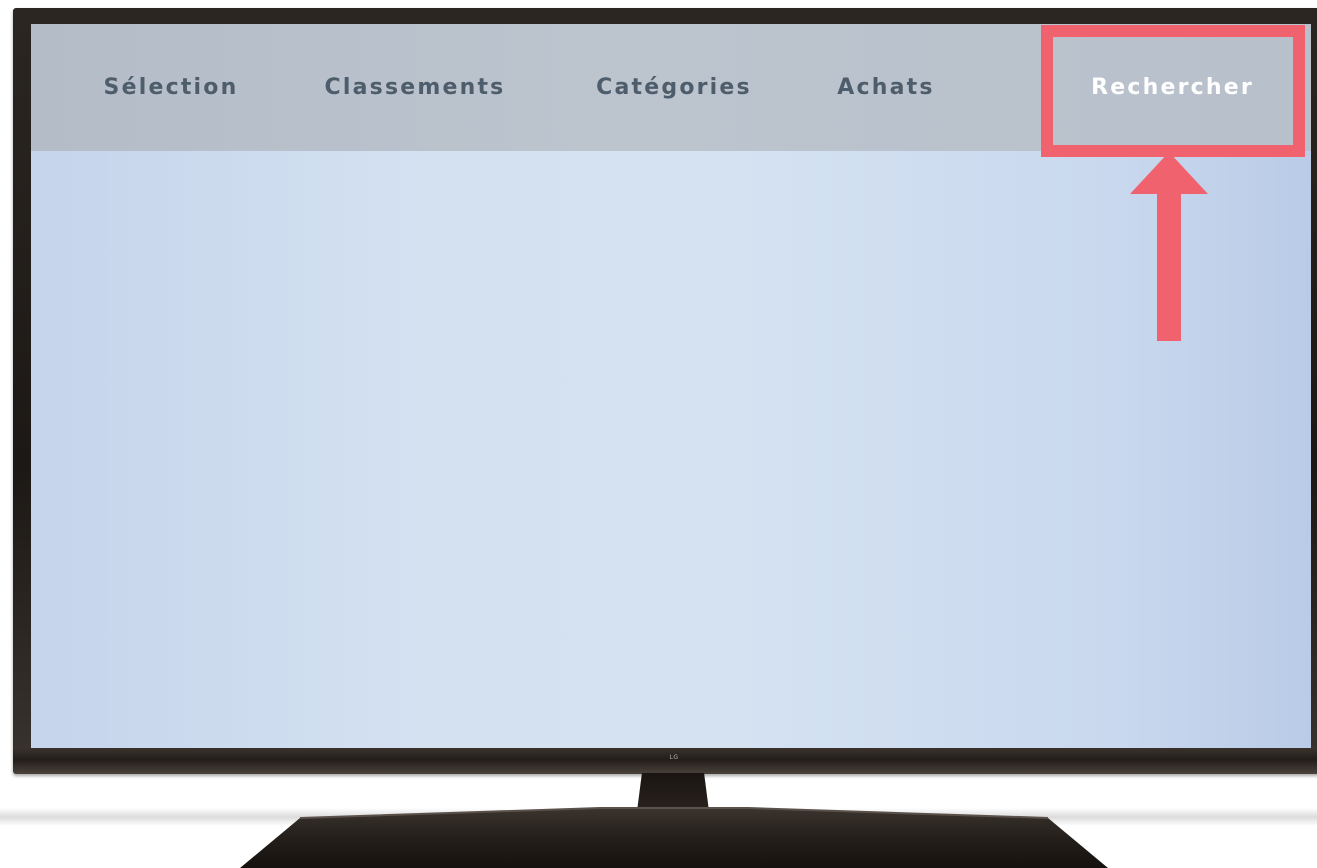 The image size is (1317, 868). What do you see at coordinates (886, 87) in the screenshot?
I see `menu-item-achats: Achats` at bounding box center [886, 87].